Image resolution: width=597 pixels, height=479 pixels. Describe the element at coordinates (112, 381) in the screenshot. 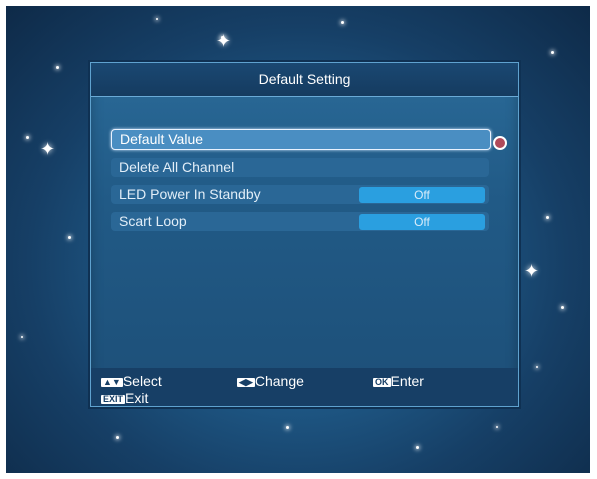

I see `up-down-key-icon: ▲▼` at that location.